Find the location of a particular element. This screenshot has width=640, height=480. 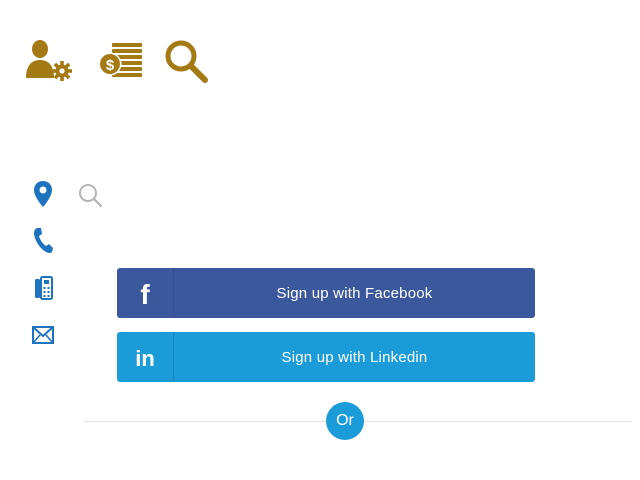

user-settings-icon is located at coordinates (49, 60).